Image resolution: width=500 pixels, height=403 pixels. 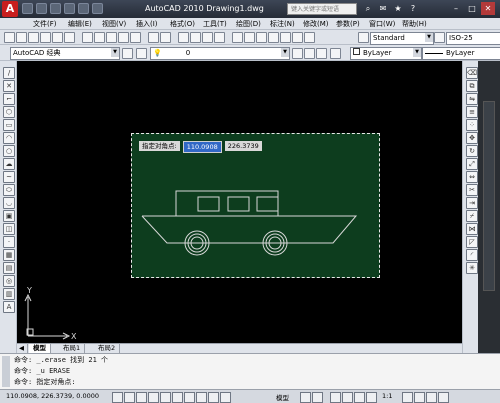 I want to click on paste-icon, so click(x=111, y=37).